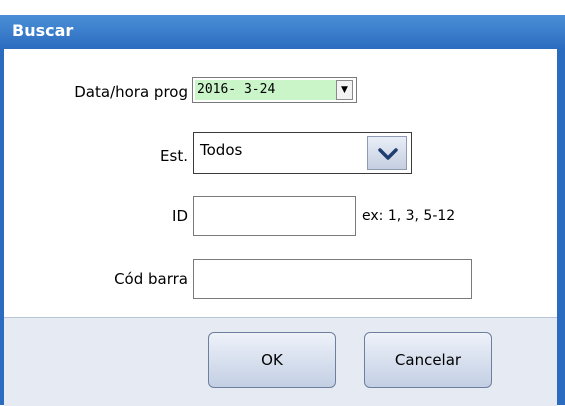 This screenshot has width=565, height=406. What do you see at coordinates (272, 360) in the screenshot?
I see `ok-button: OK` at bounding box center [272, 360].